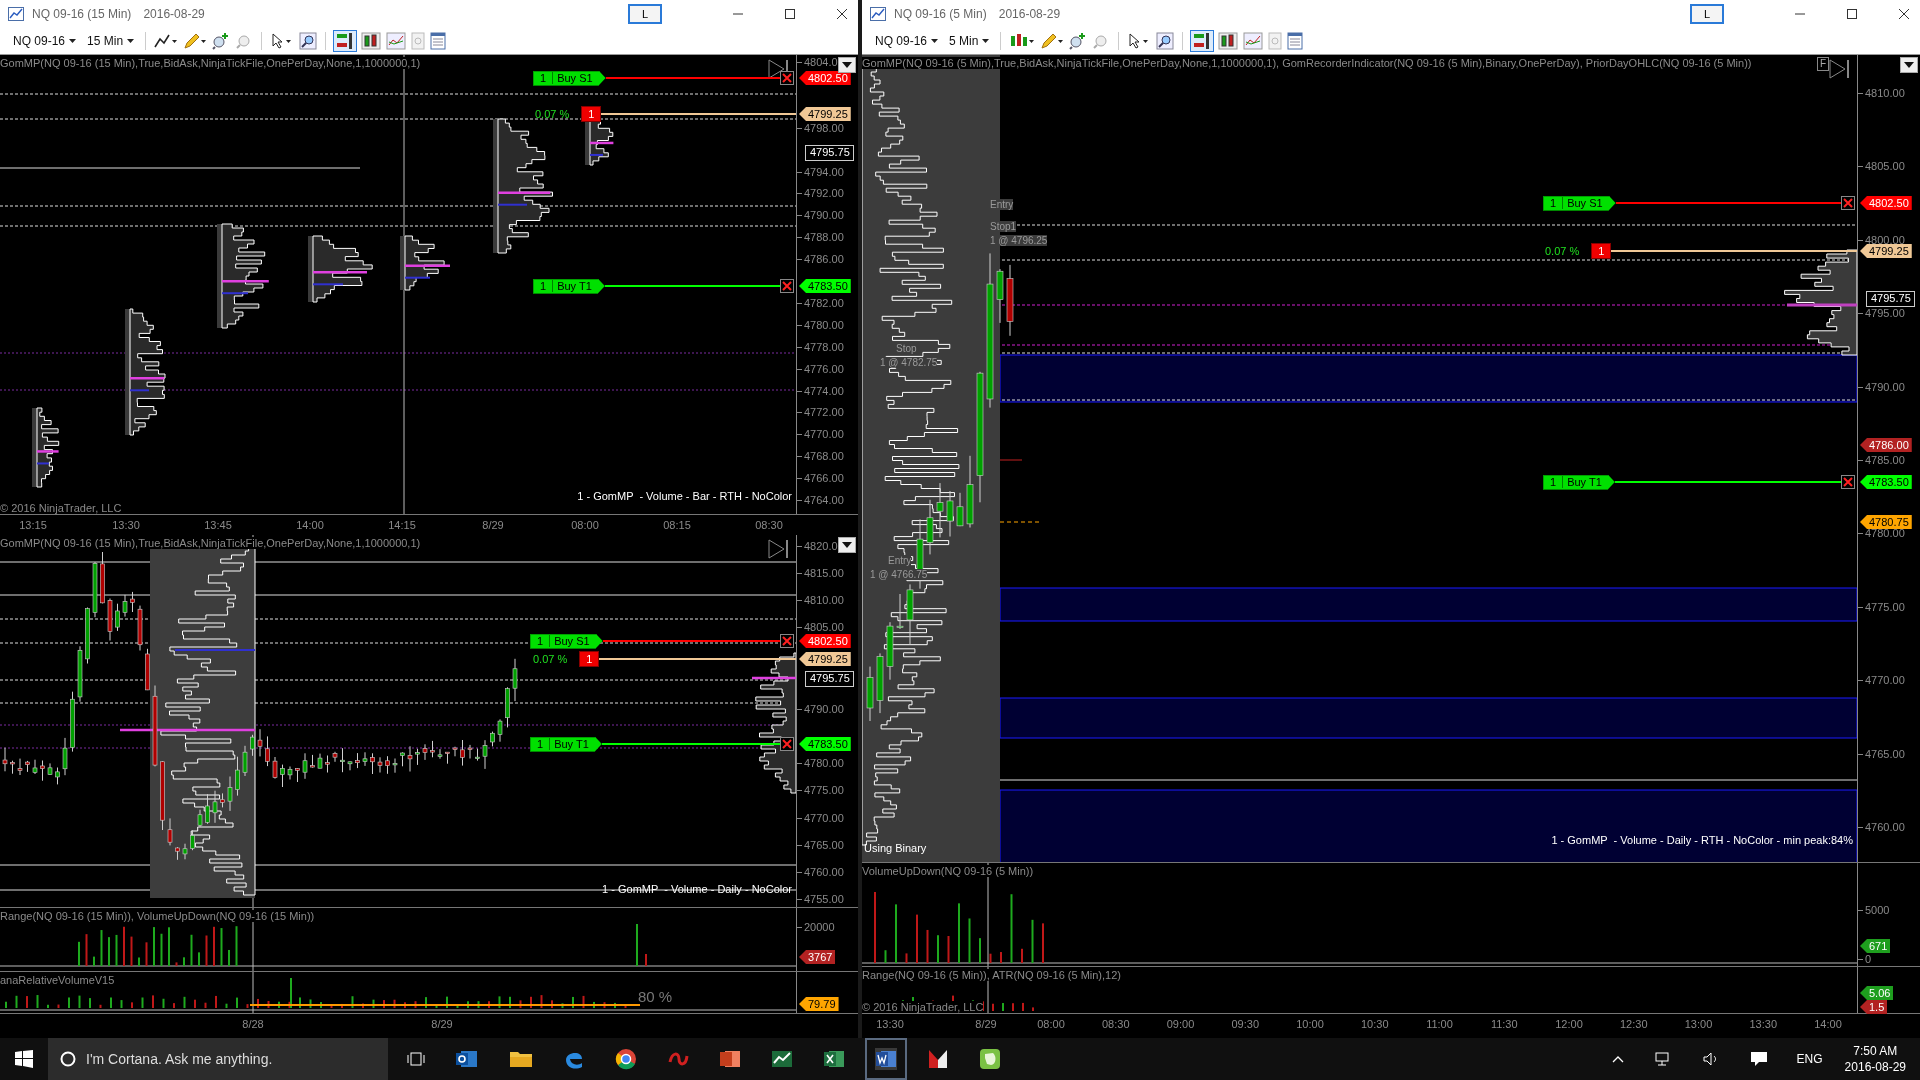  Describe the element at coordinates (819, 1004) in the screenshot. I see `price-tag: 79.79` at that location.